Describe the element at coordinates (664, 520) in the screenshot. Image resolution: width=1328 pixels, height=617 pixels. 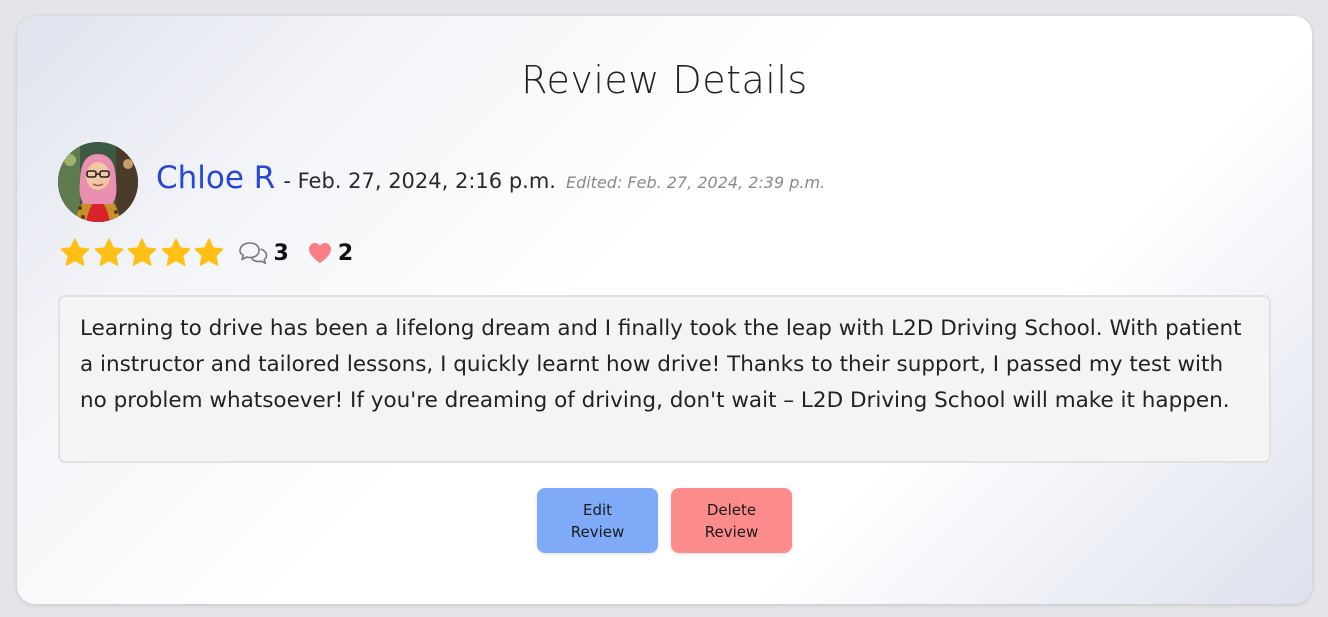
I see `review-actions: Edit Review Delete Review` at that location.